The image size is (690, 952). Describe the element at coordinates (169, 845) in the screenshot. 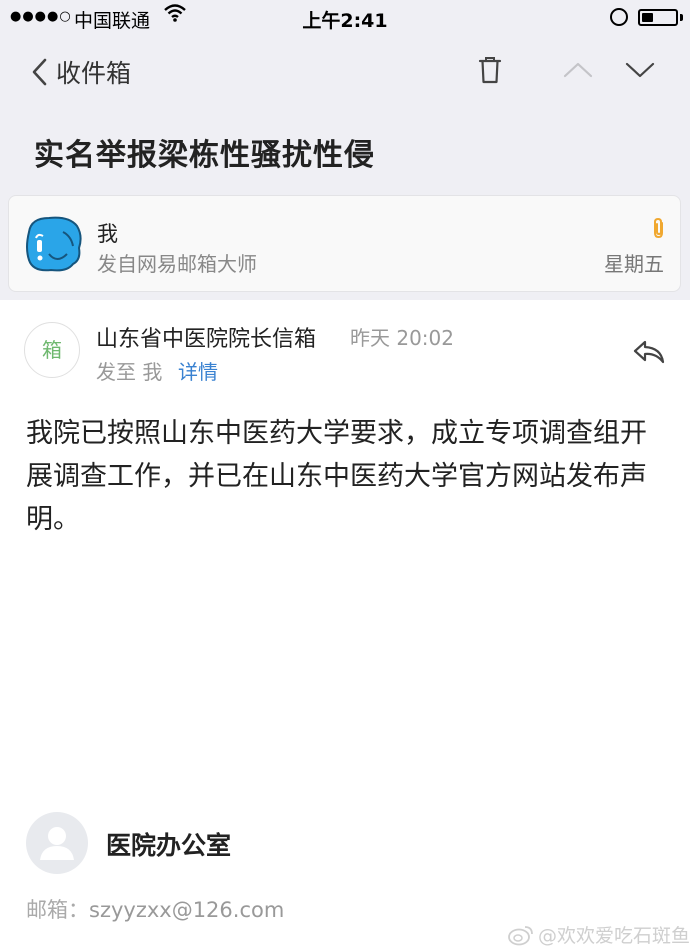

I see `signature-name: 医院办公室` at that location.